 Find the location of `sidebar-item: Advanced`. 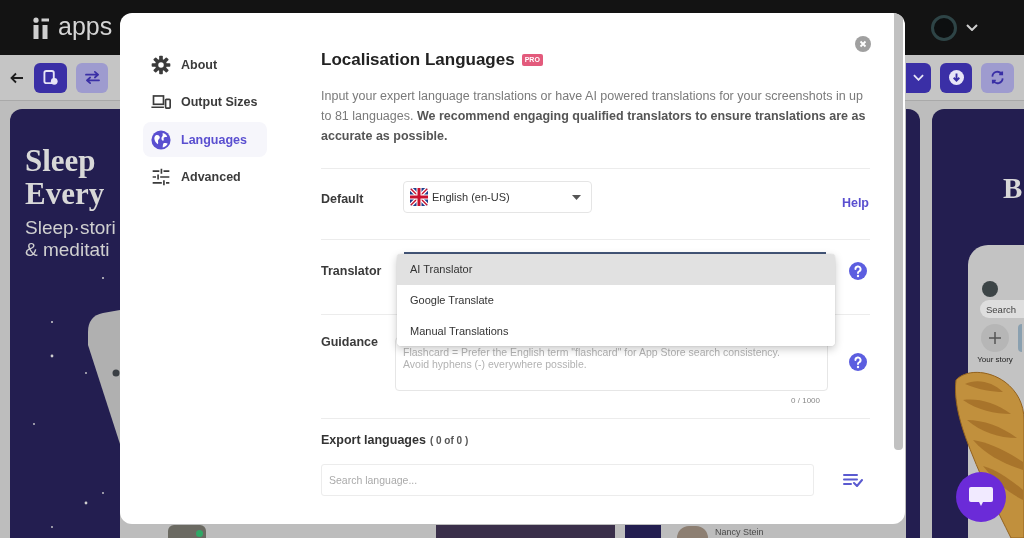

sidebar-item: Advanced is located at coordinates (205, 177).